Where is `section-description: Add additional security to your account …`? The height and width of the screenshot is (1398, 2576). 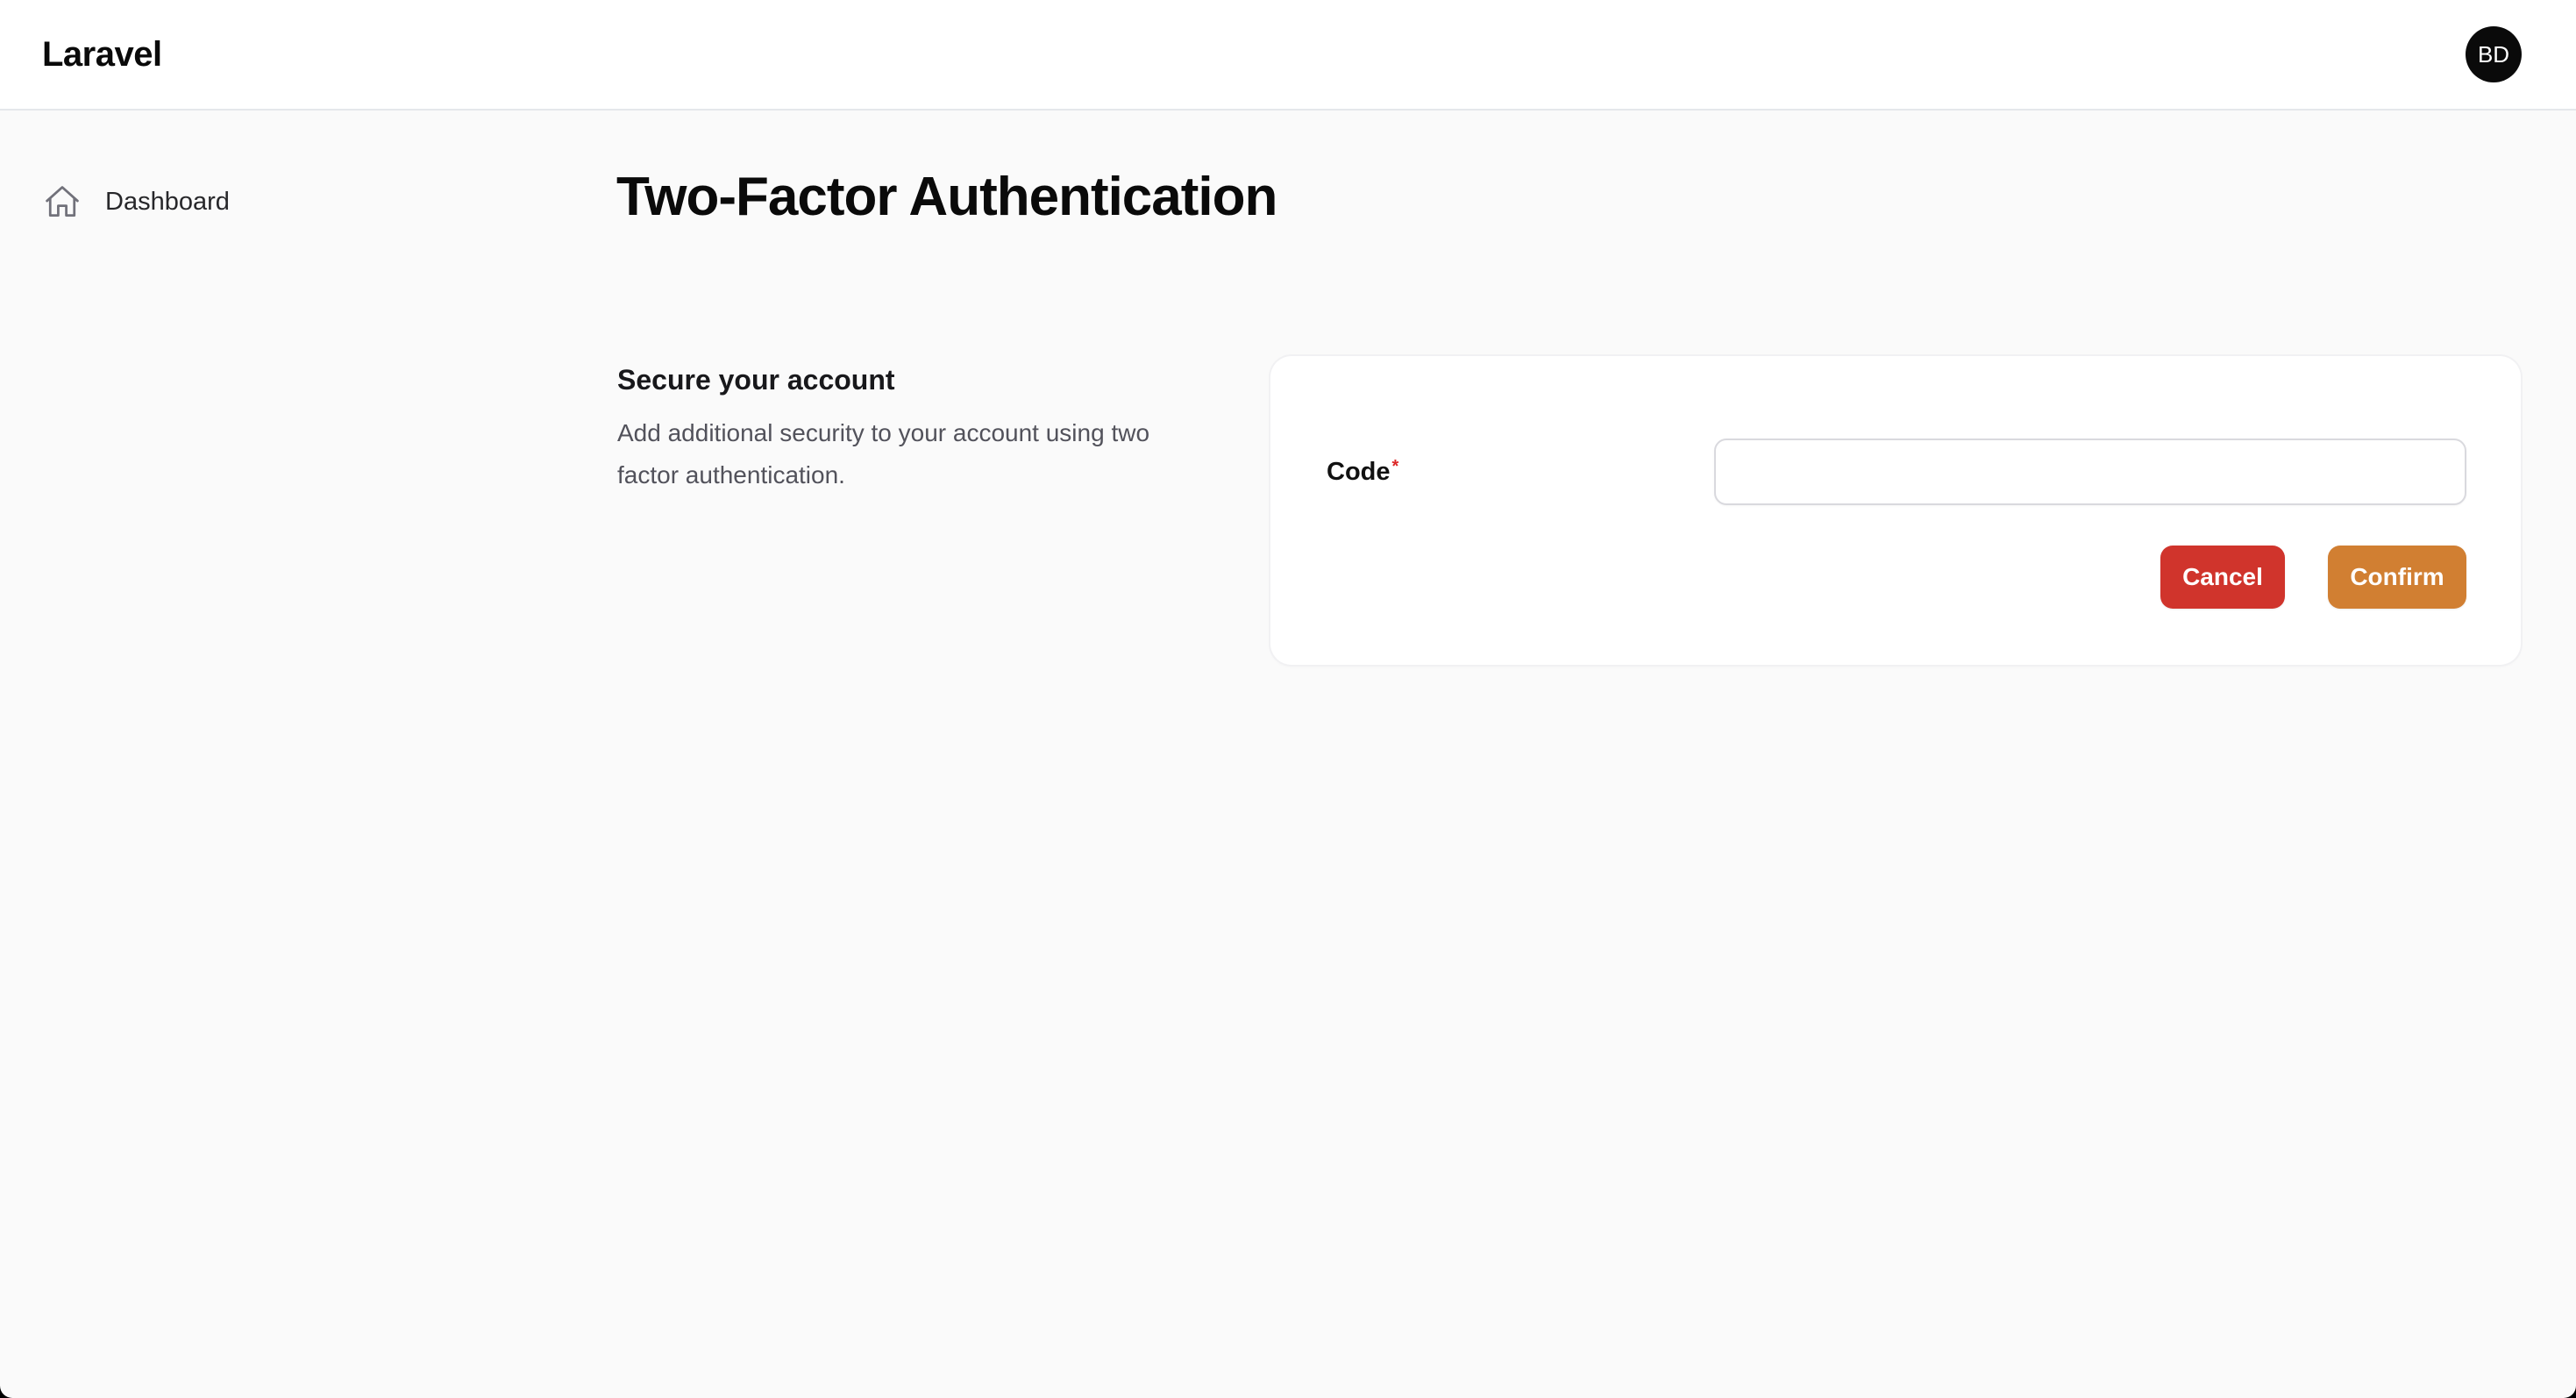
section-description: Add additional security to your account … is located at coordinates (883, 454).